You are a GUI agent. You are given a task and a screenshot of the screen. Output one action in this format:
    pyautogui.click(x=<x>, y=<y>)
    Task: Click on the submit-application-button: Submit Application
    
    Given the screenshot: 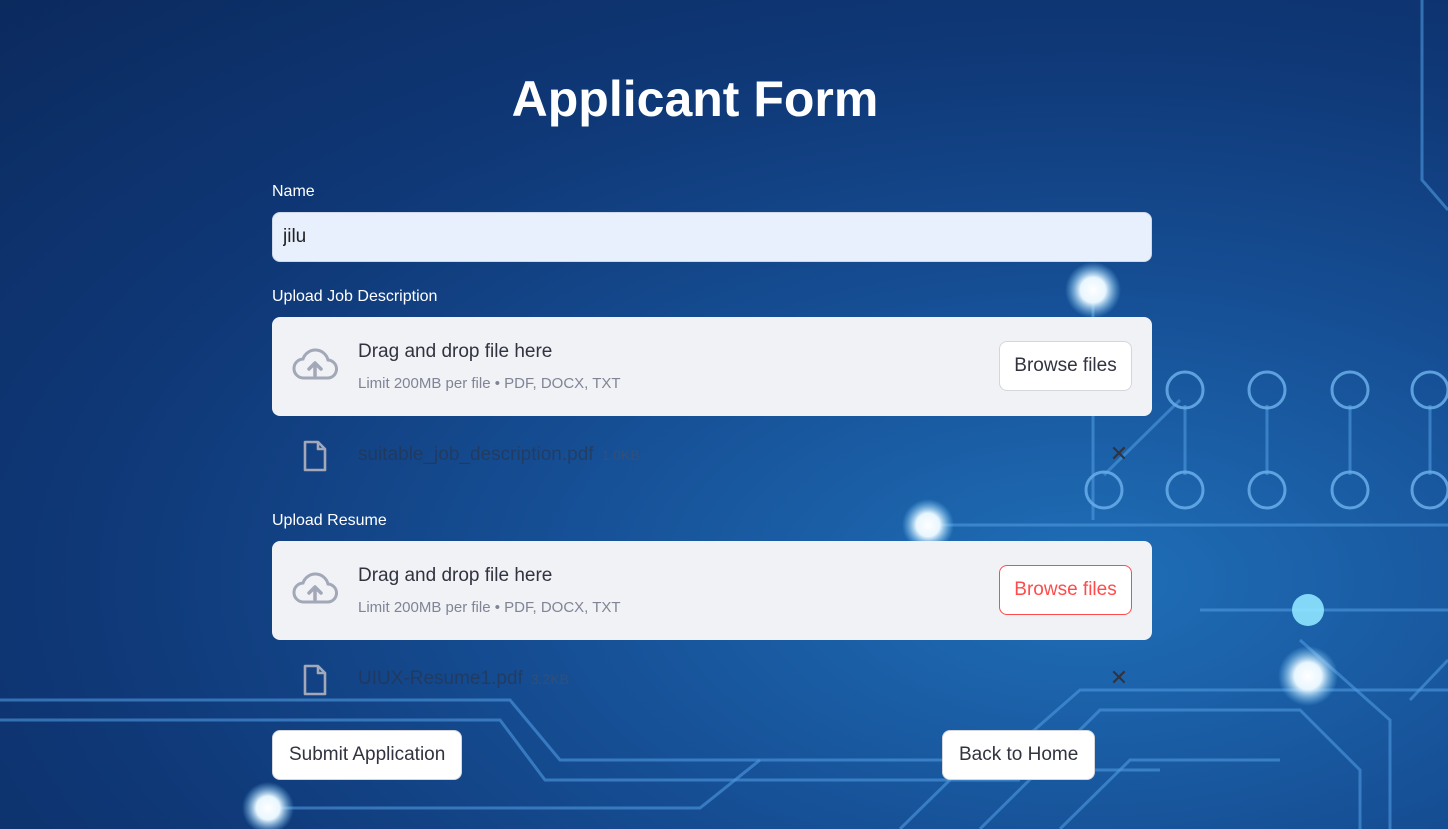 What is the action you would take?
    pyautogui.click(x=367, y=755)
    